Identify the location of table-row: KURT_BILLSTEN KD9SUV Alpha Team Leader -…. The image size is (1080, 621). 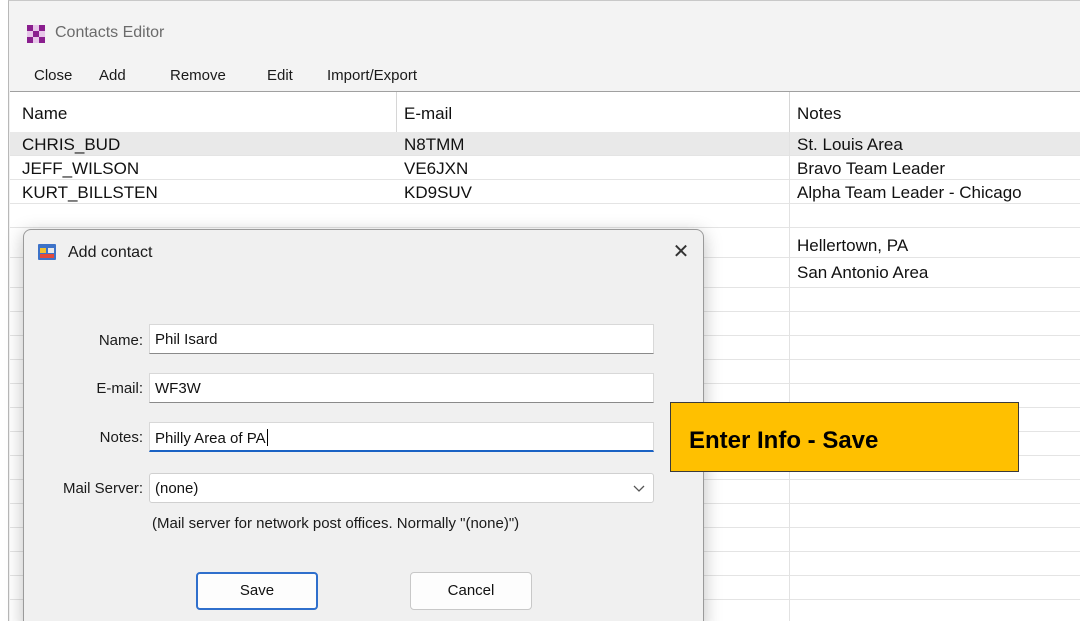
(545, 192).